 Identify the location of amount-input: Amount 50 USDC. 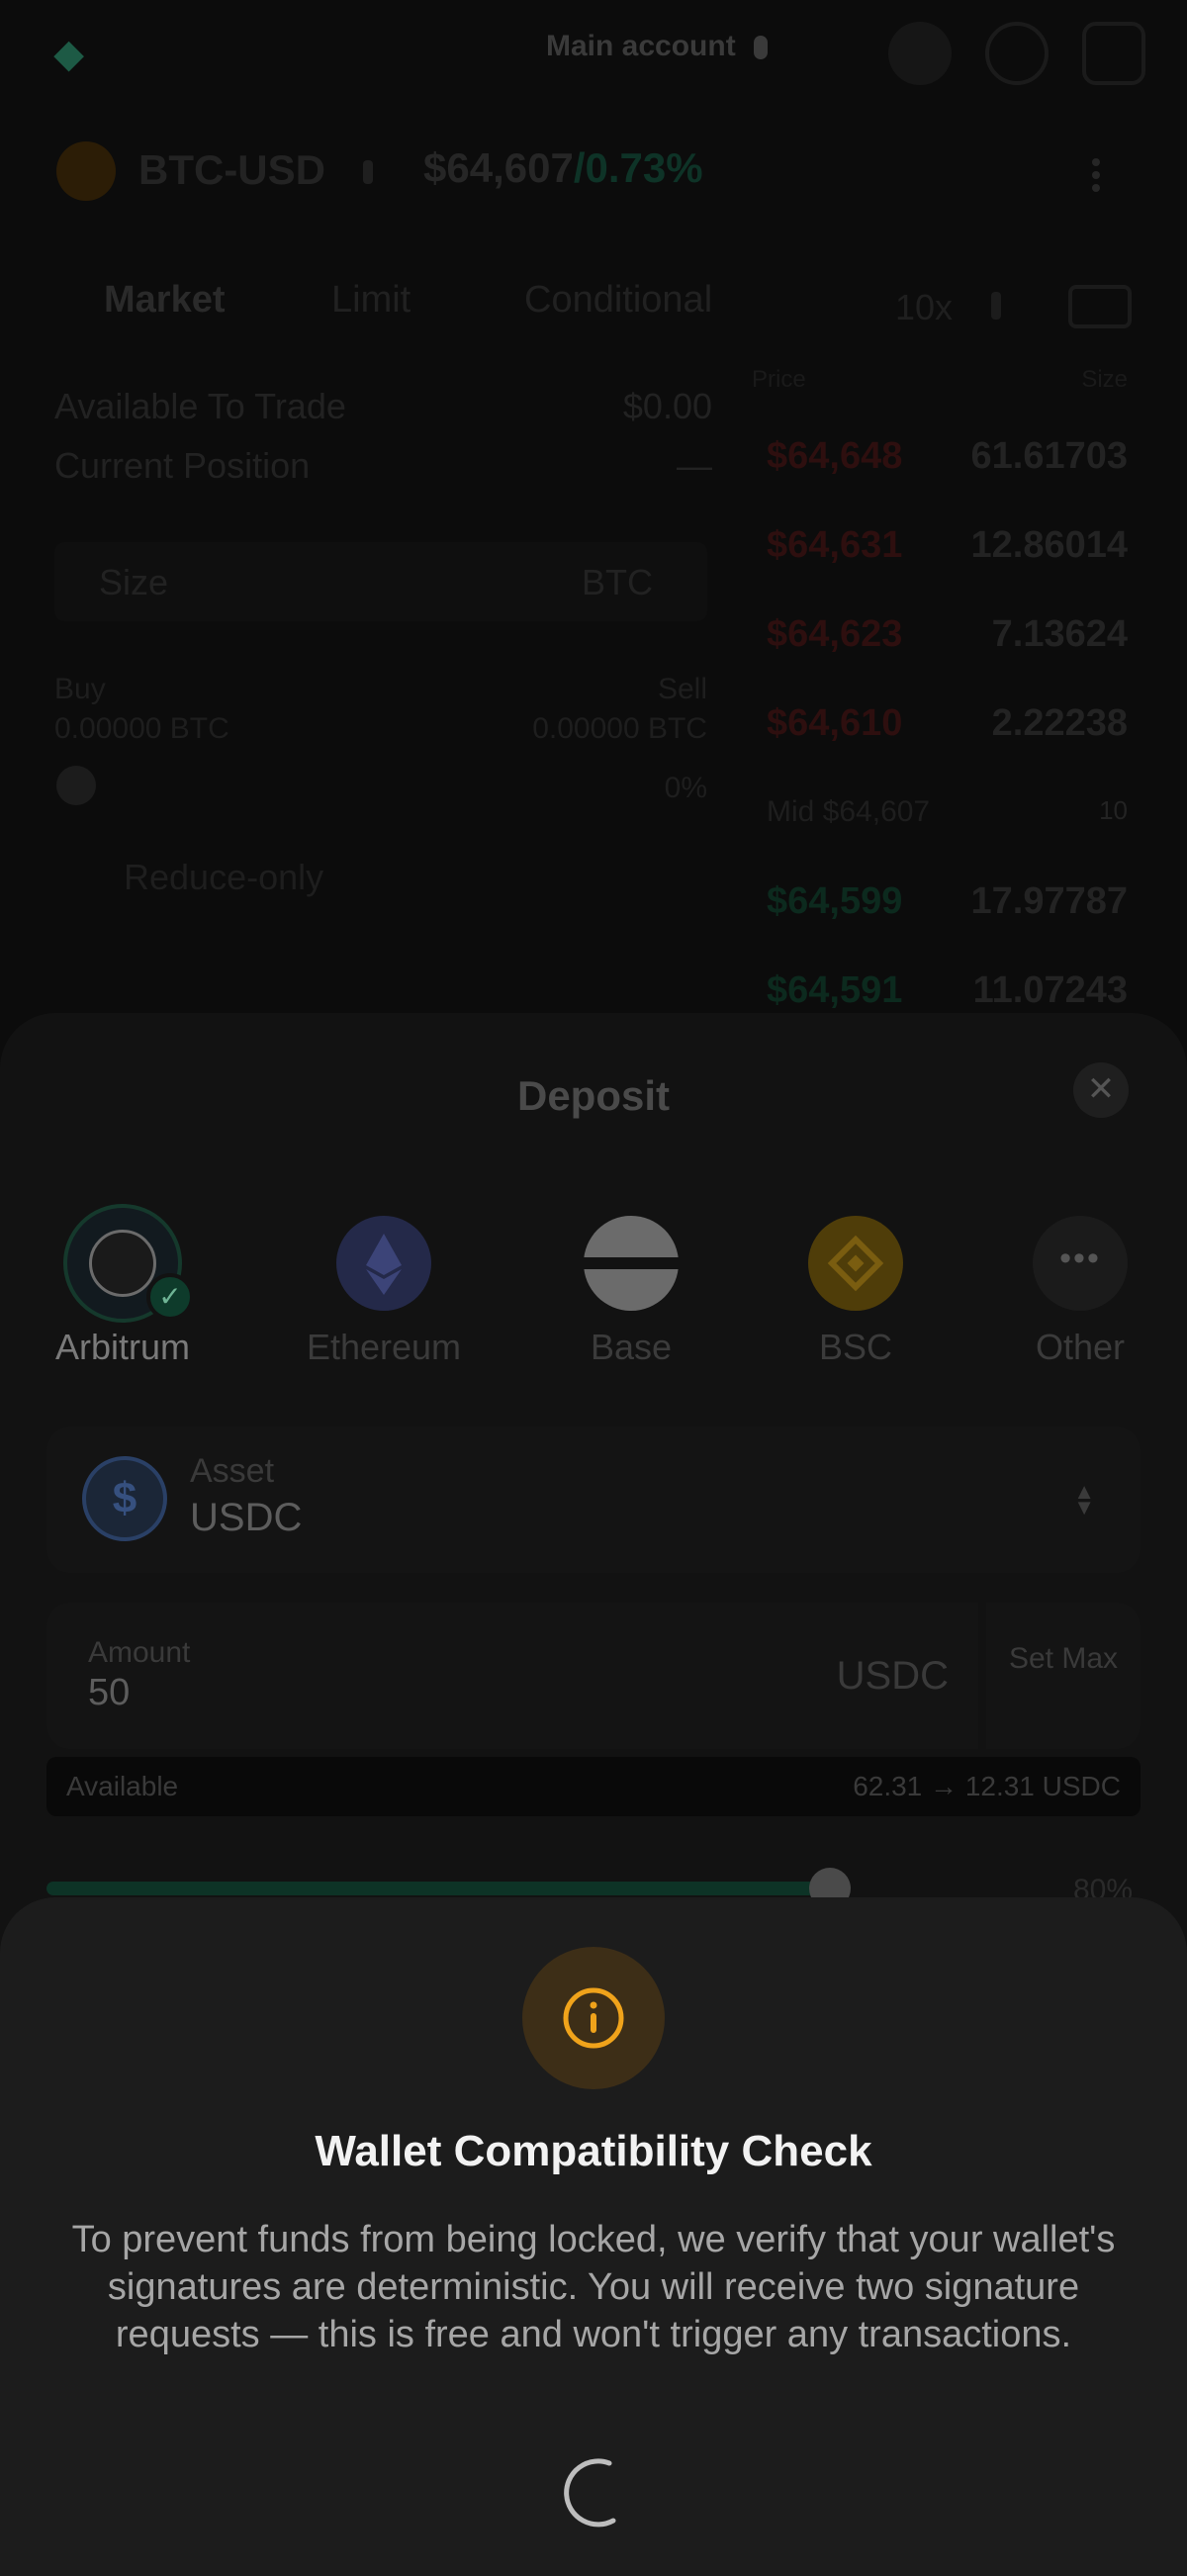
(512, 1676).